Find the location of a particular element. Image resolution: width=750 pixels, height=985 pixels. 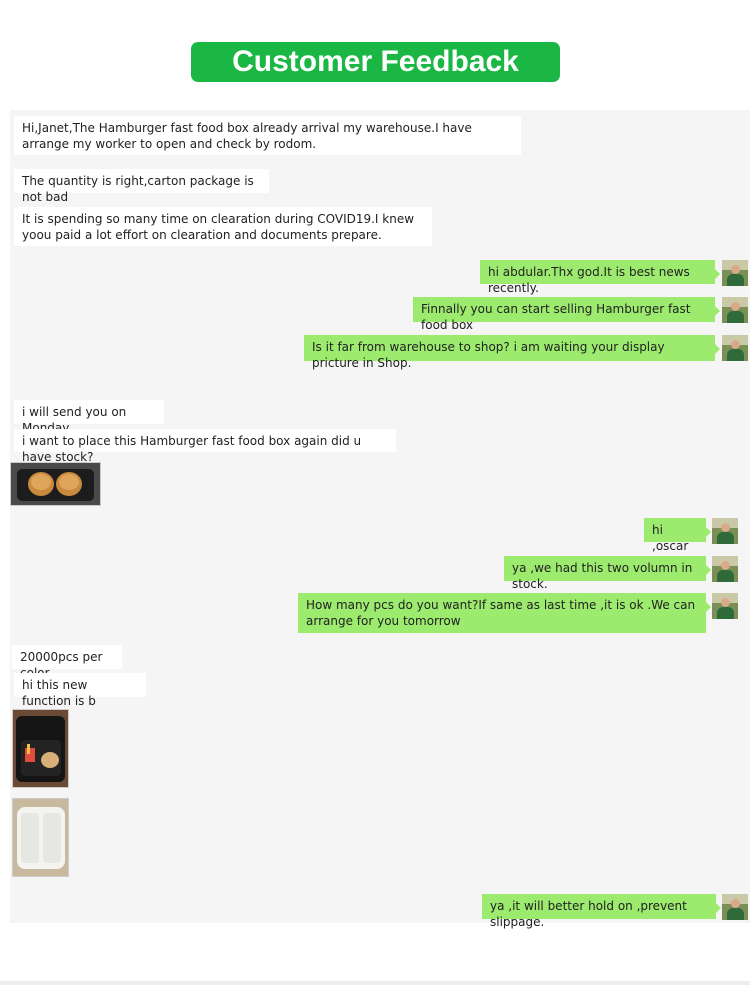

page-title: Customer Feedback is located at coordinates (375, 62).